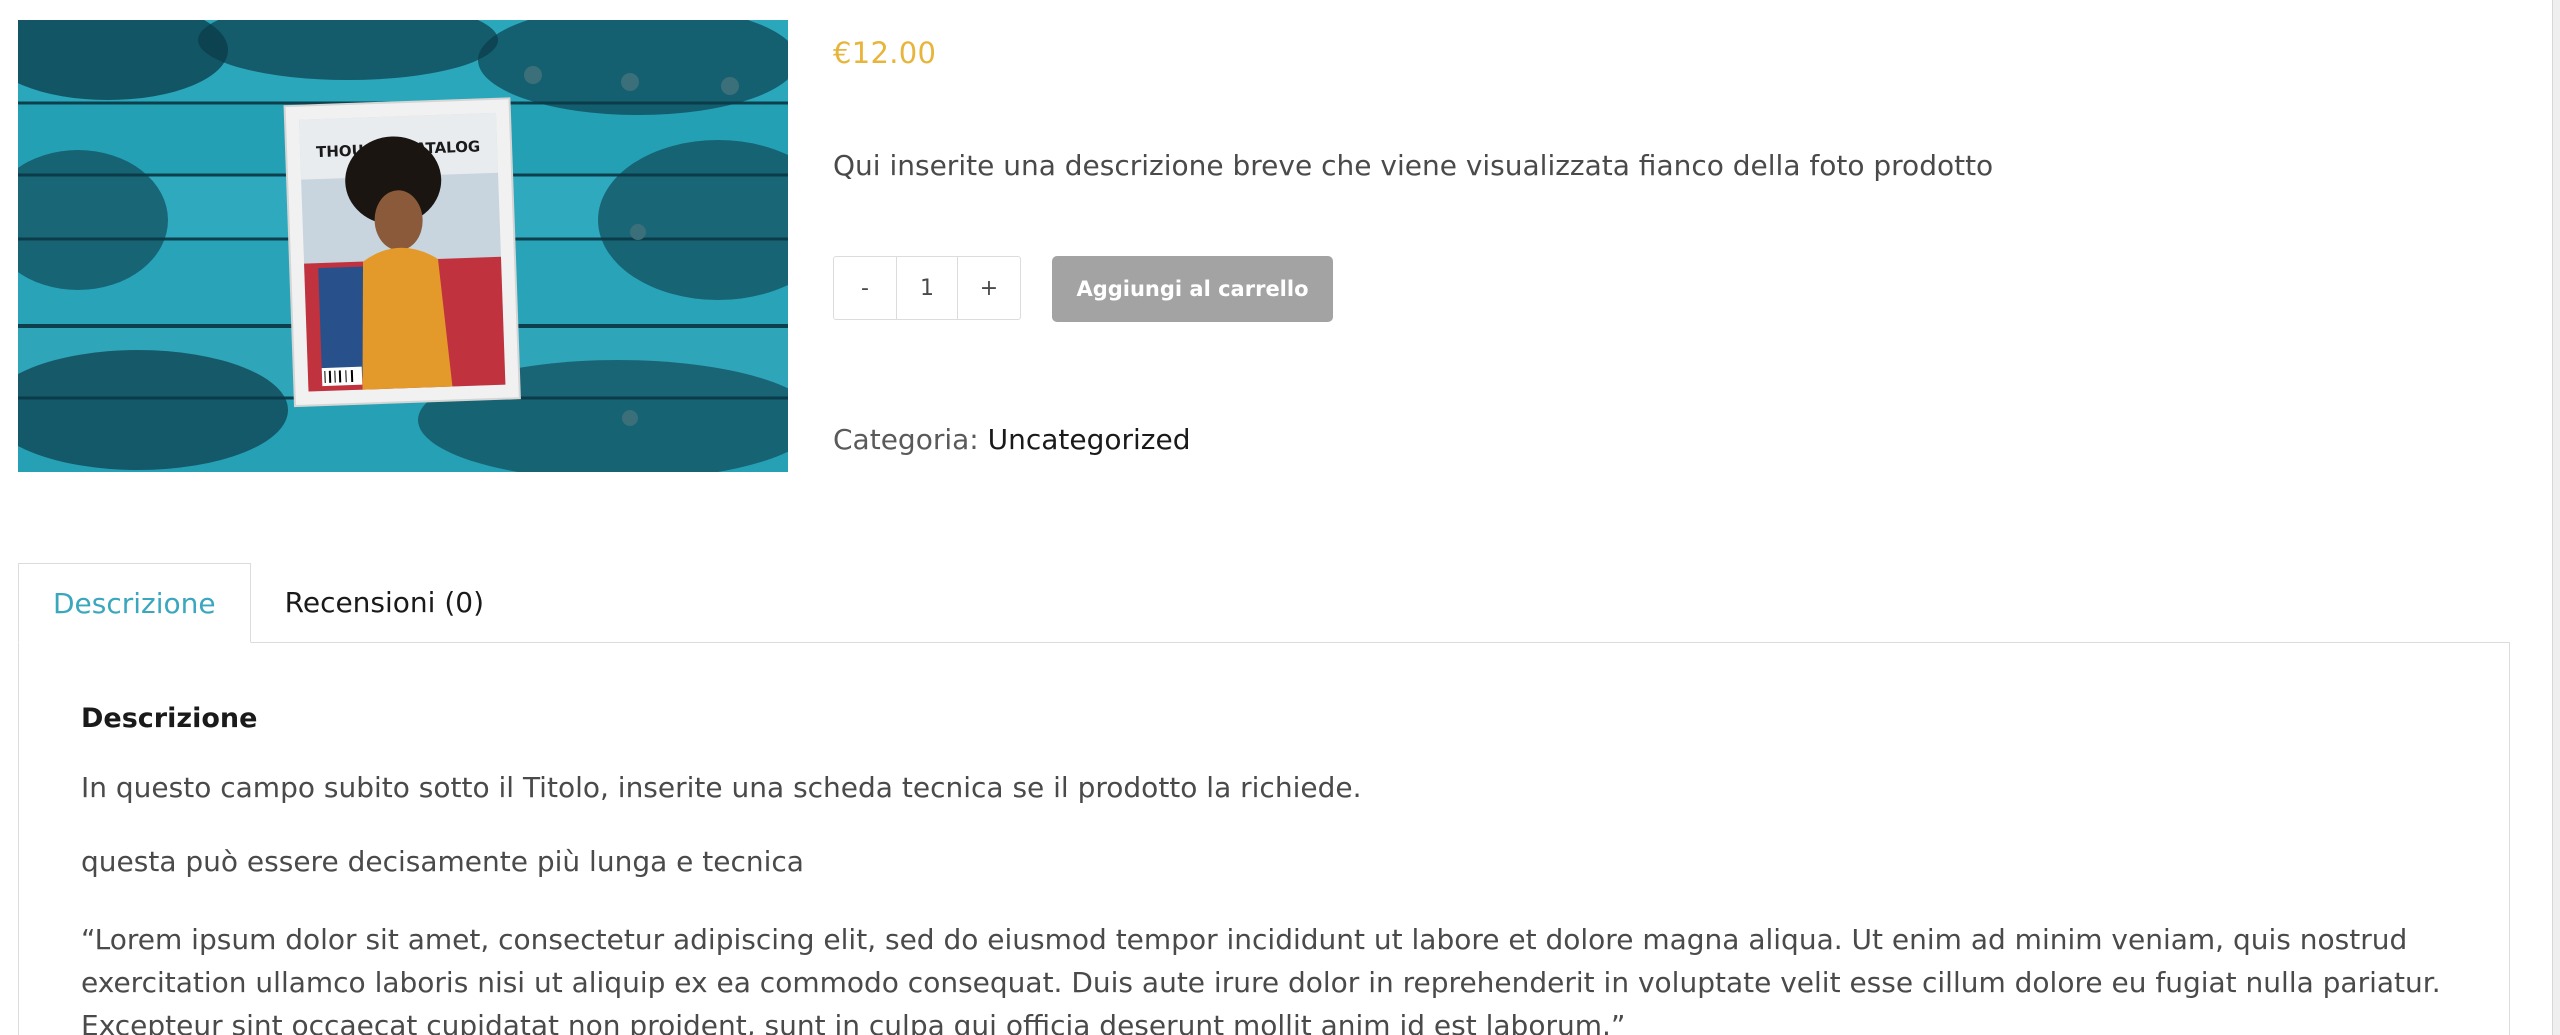  What do you see at coordinates (1089, 439) in the screenshot?
I see `category-link: Uncategorized` at bounding box center [1089, 439].